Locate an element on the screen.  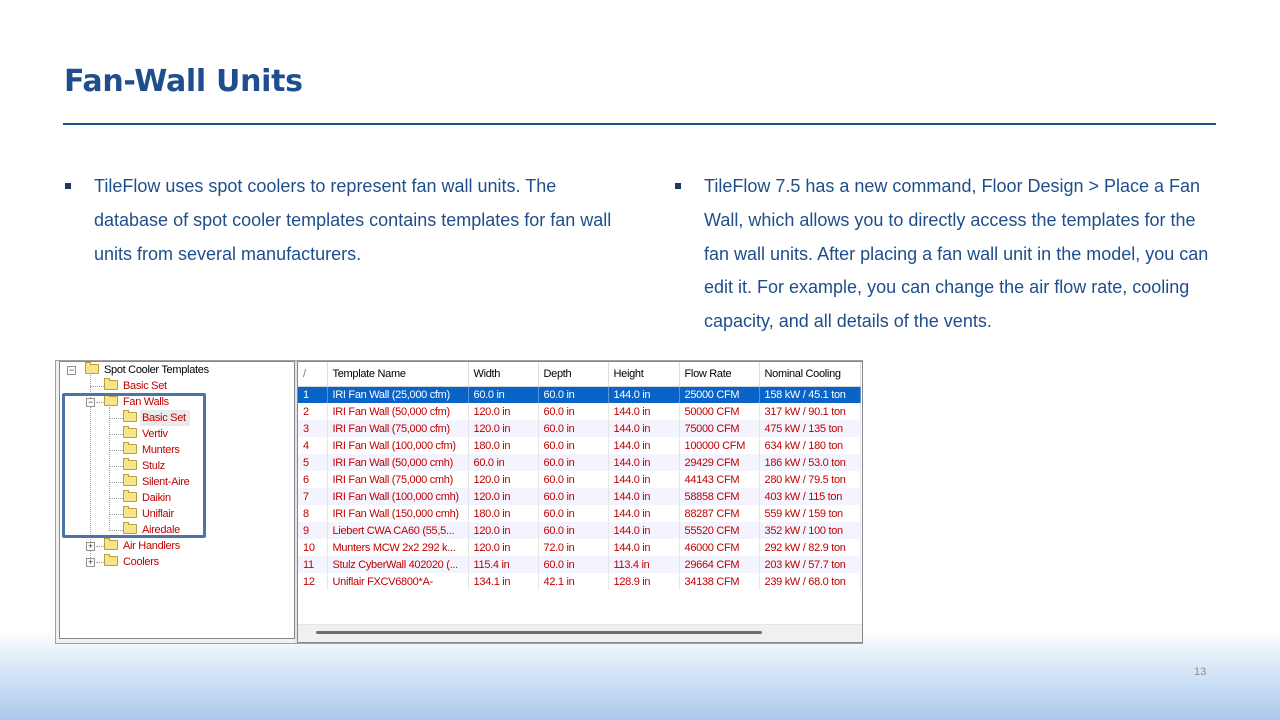
row-number-cell: 3 is located at coordinates (313, 428).